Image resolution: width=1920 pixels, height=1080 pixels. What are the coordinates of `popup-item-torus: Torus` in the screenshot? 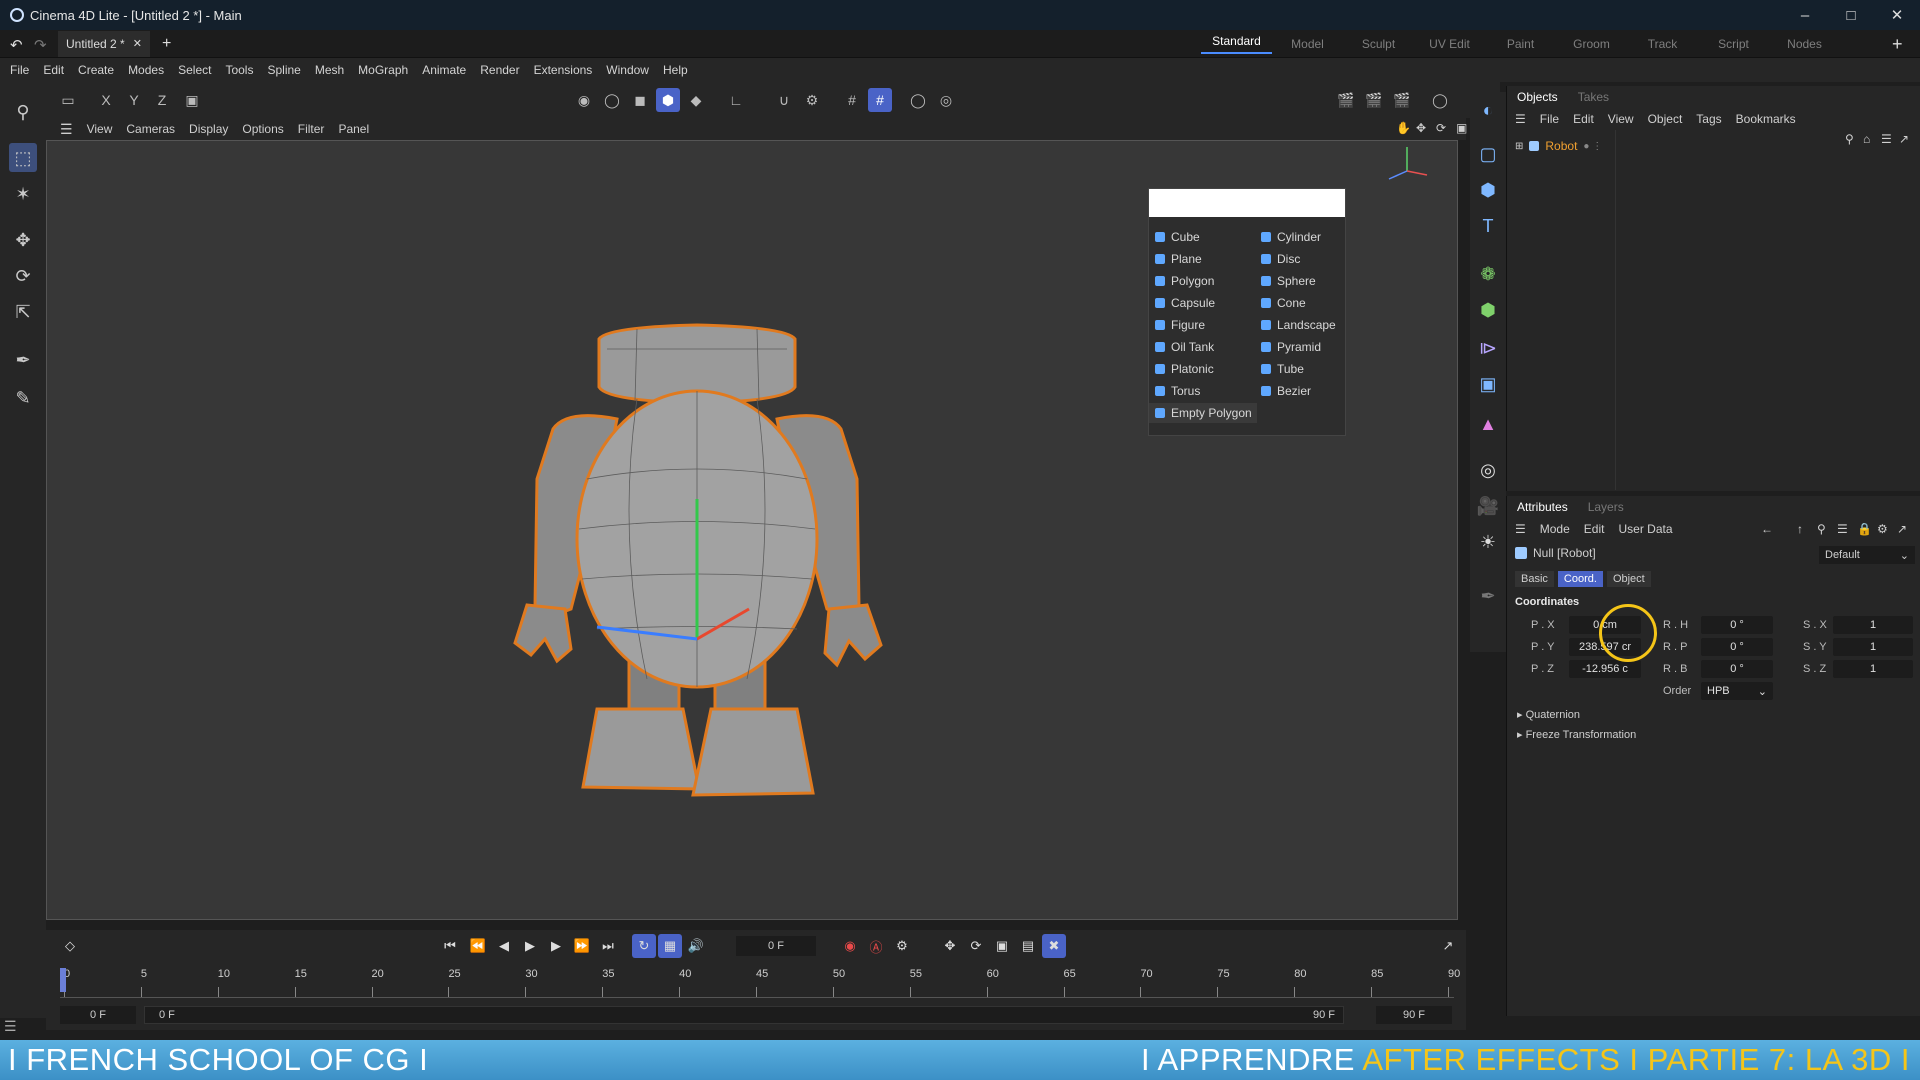 It's located at (1174, 391).